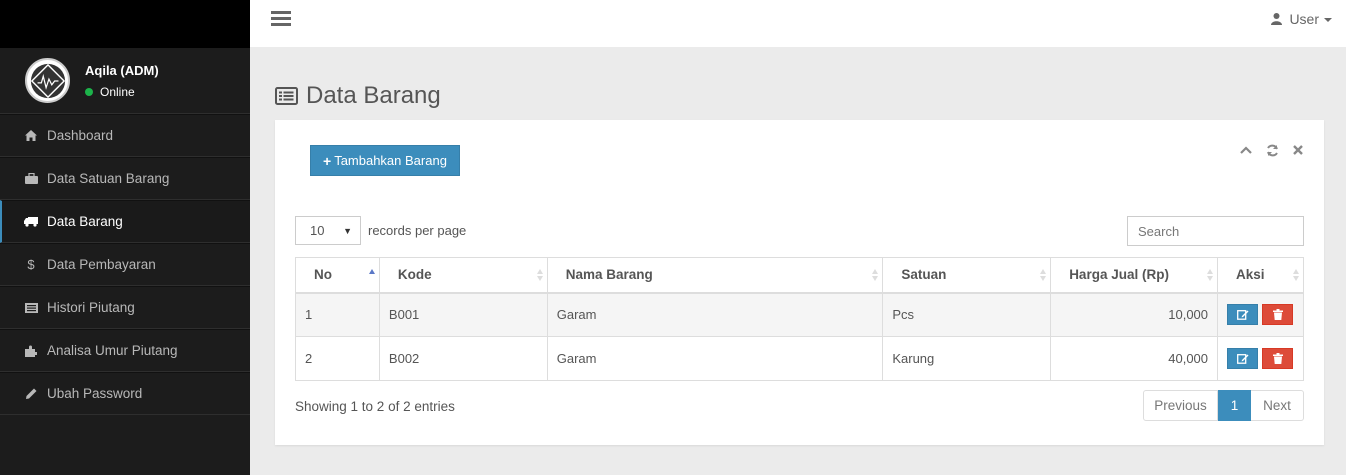 The image size is (1346, 475). I want to click on column-header-satuan: Satuan, so click(967, 275).